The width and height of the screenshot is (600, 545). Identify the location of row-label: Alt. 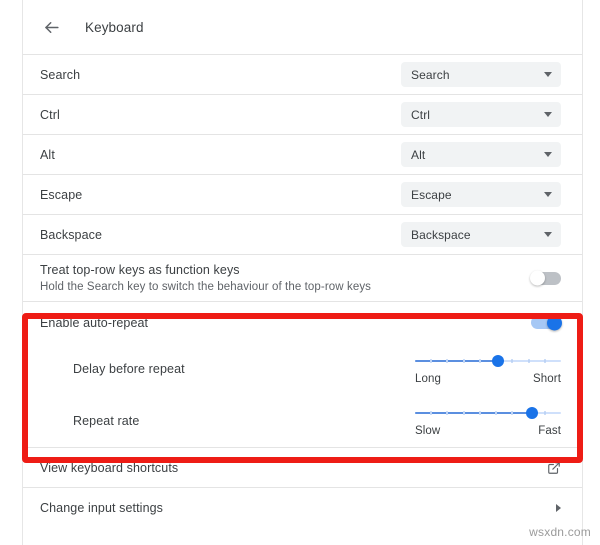
(47, 154).